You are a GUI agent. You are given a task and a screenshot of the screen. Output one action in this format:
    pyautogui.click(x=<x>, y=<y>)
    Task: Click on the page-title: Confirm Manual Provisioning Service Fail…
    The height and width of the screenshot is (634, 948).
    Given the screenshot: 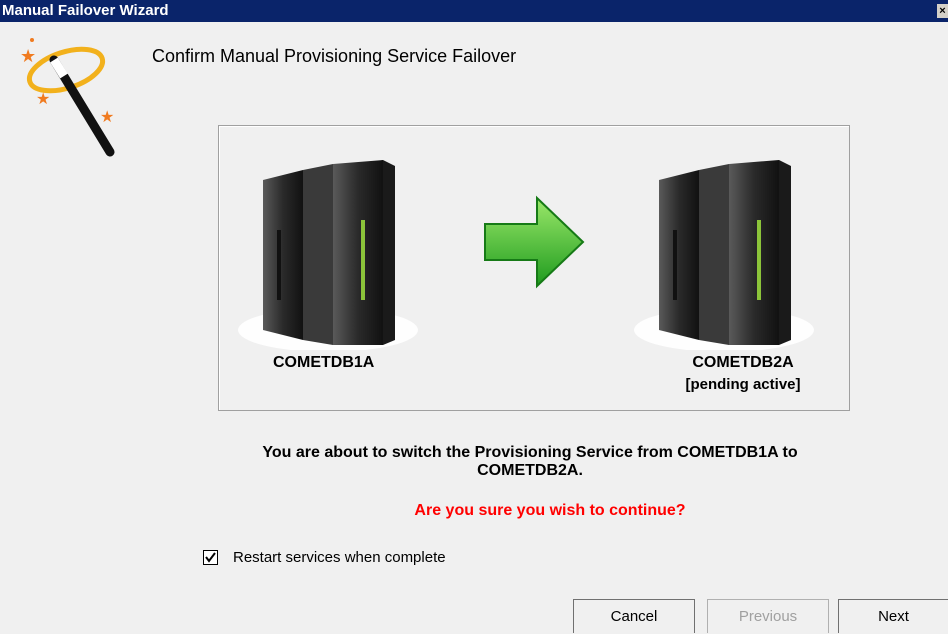 What is the action you would take?
    pyautogui.click(x=334, y=56)
    